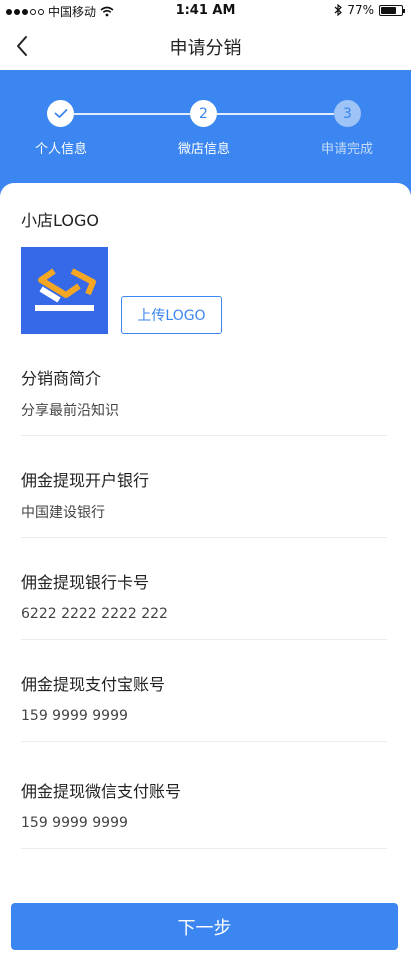 This screenshot has height=955, width=411. I want to click on field-label-alipay: 佣金提现支付宝账号, so click(93, 684).